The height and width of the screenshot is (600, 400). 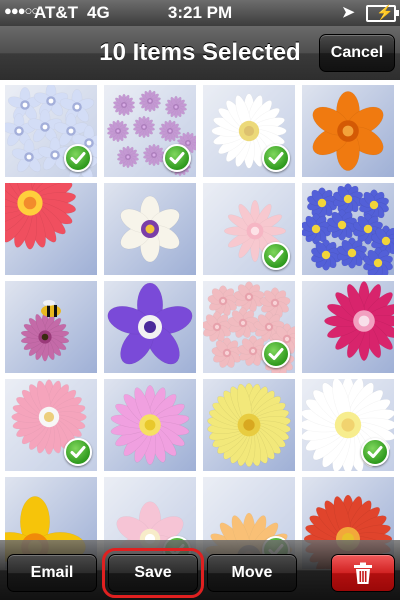 I want to click on bottom-toolbar: Email Save Move, so click(x=200, y=570).